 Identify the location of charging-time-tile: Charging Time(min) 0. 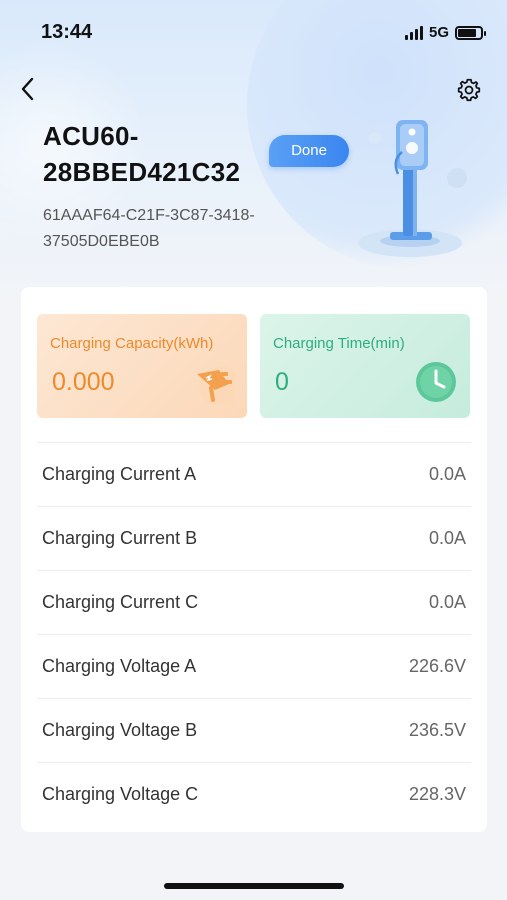
(365, 366).